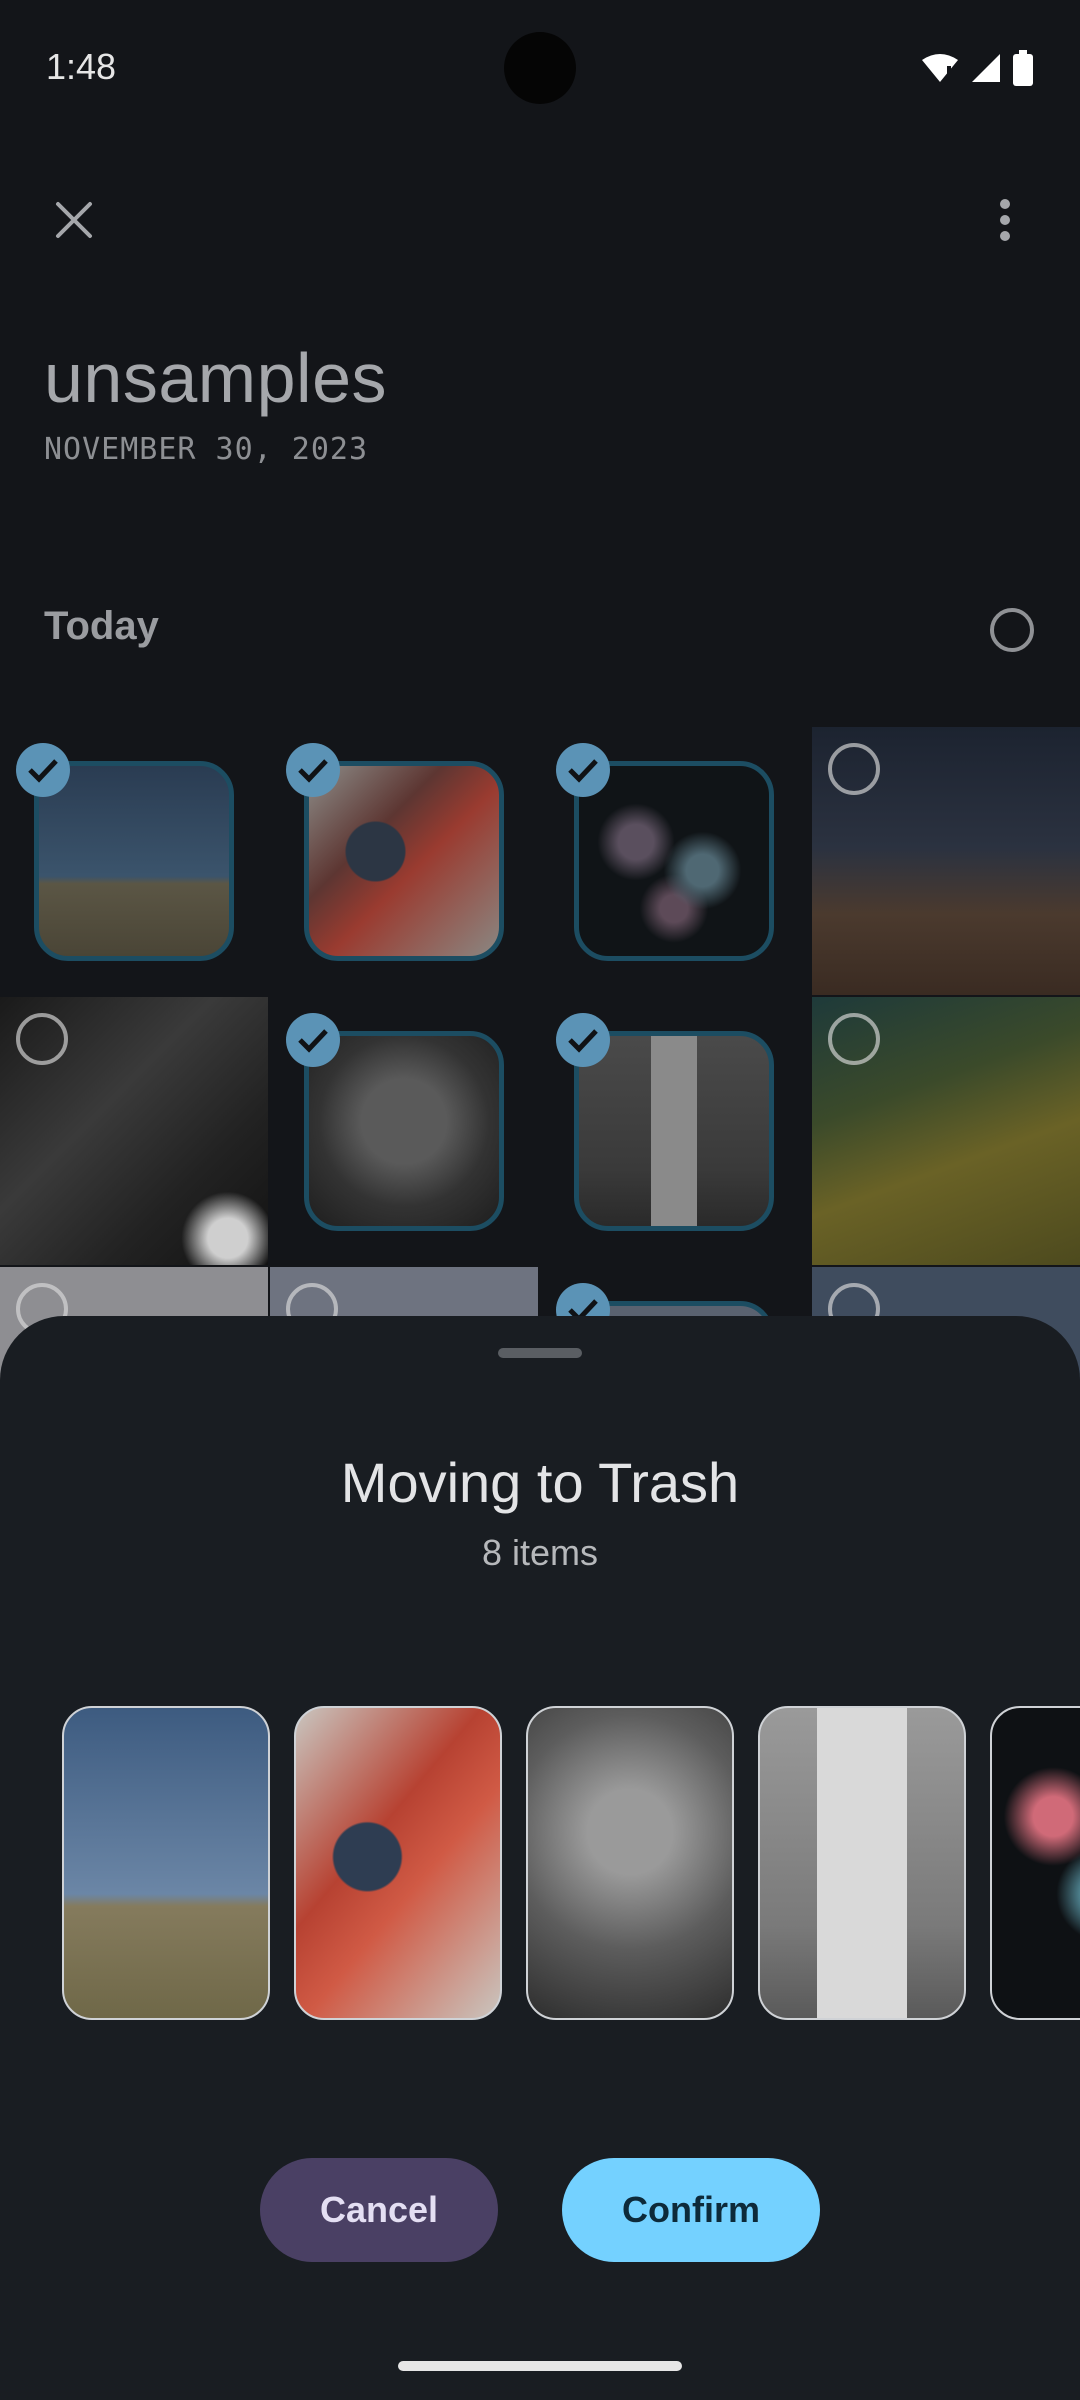  I want to click on battery-icon, so click(1023, 68).